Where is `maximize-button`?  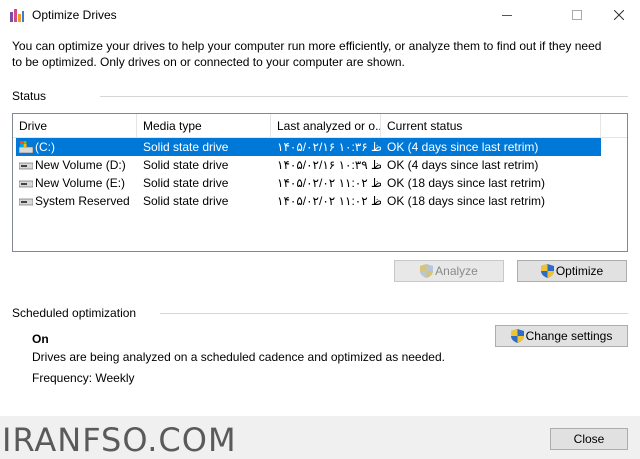 maximize-button is located at coordinates (577, 15).